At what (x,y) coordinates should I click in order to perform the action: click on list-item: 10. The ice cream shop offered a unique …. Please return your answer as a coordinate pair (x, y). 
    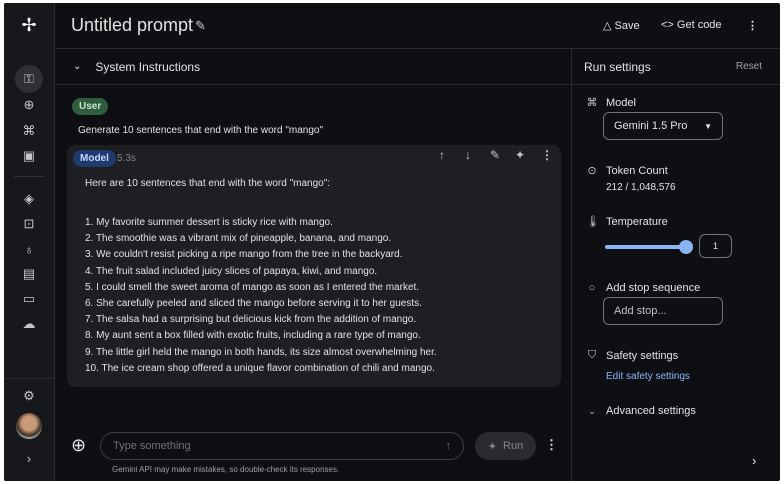
    Looking at the image, I should click on (260, 368).